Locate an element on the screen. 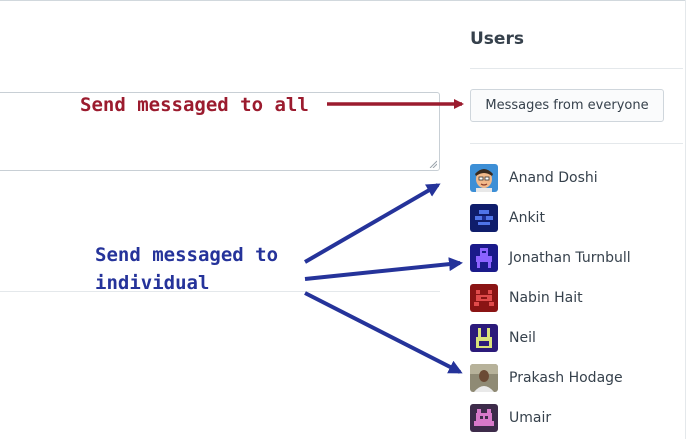 The height and width of the screenshot is (439, 700). arrow-to-anand is located at coordinates (372, 223).